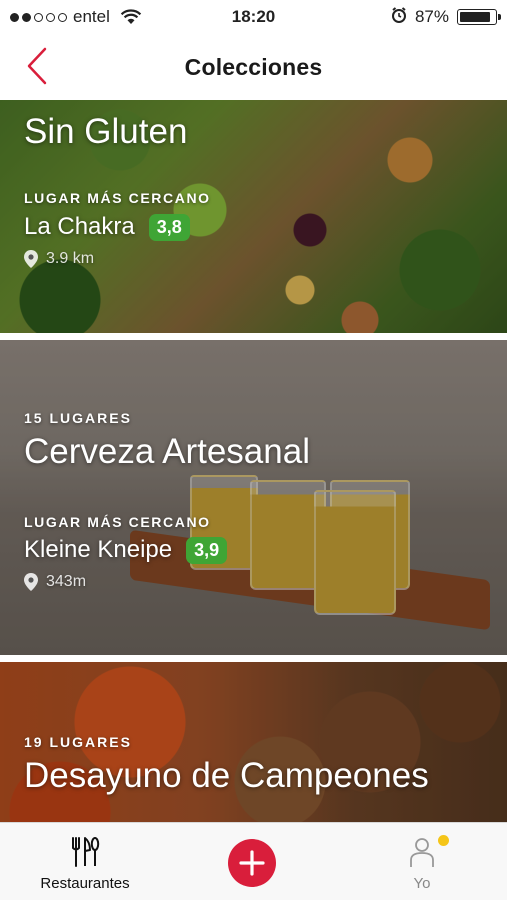 This screenshot has width=507, height=900. I want to click on collection-count: 19 LUGARES, so click(78, 742).